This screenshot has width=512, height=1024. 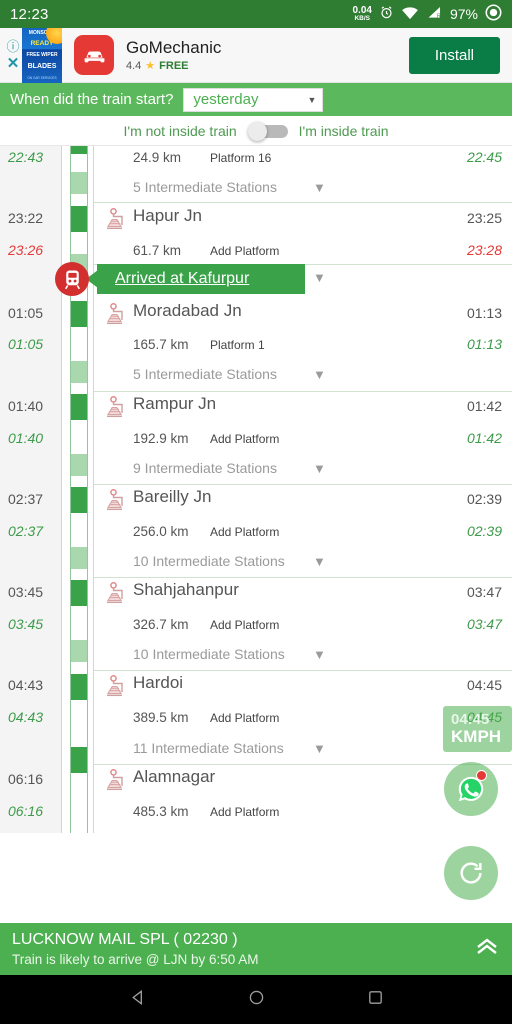 I want to click on speed-widget: 04:45 KMPH, so click(x=477, y=729).